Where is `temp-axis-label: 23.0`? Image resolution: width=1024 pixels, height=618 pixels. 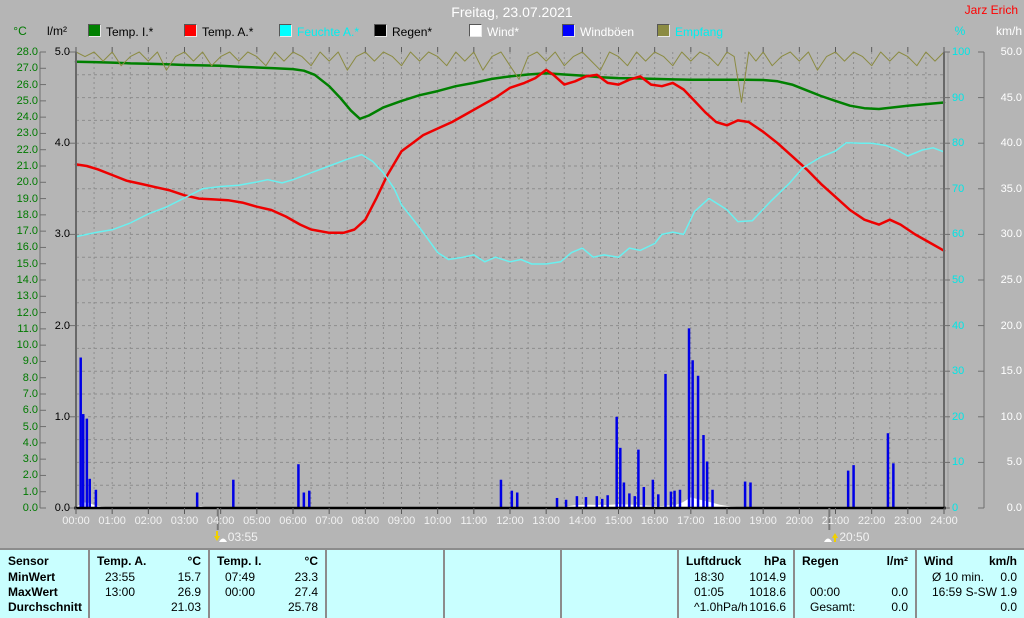 temp-axis-label: 23.0 is located at coordinates (27, 133).